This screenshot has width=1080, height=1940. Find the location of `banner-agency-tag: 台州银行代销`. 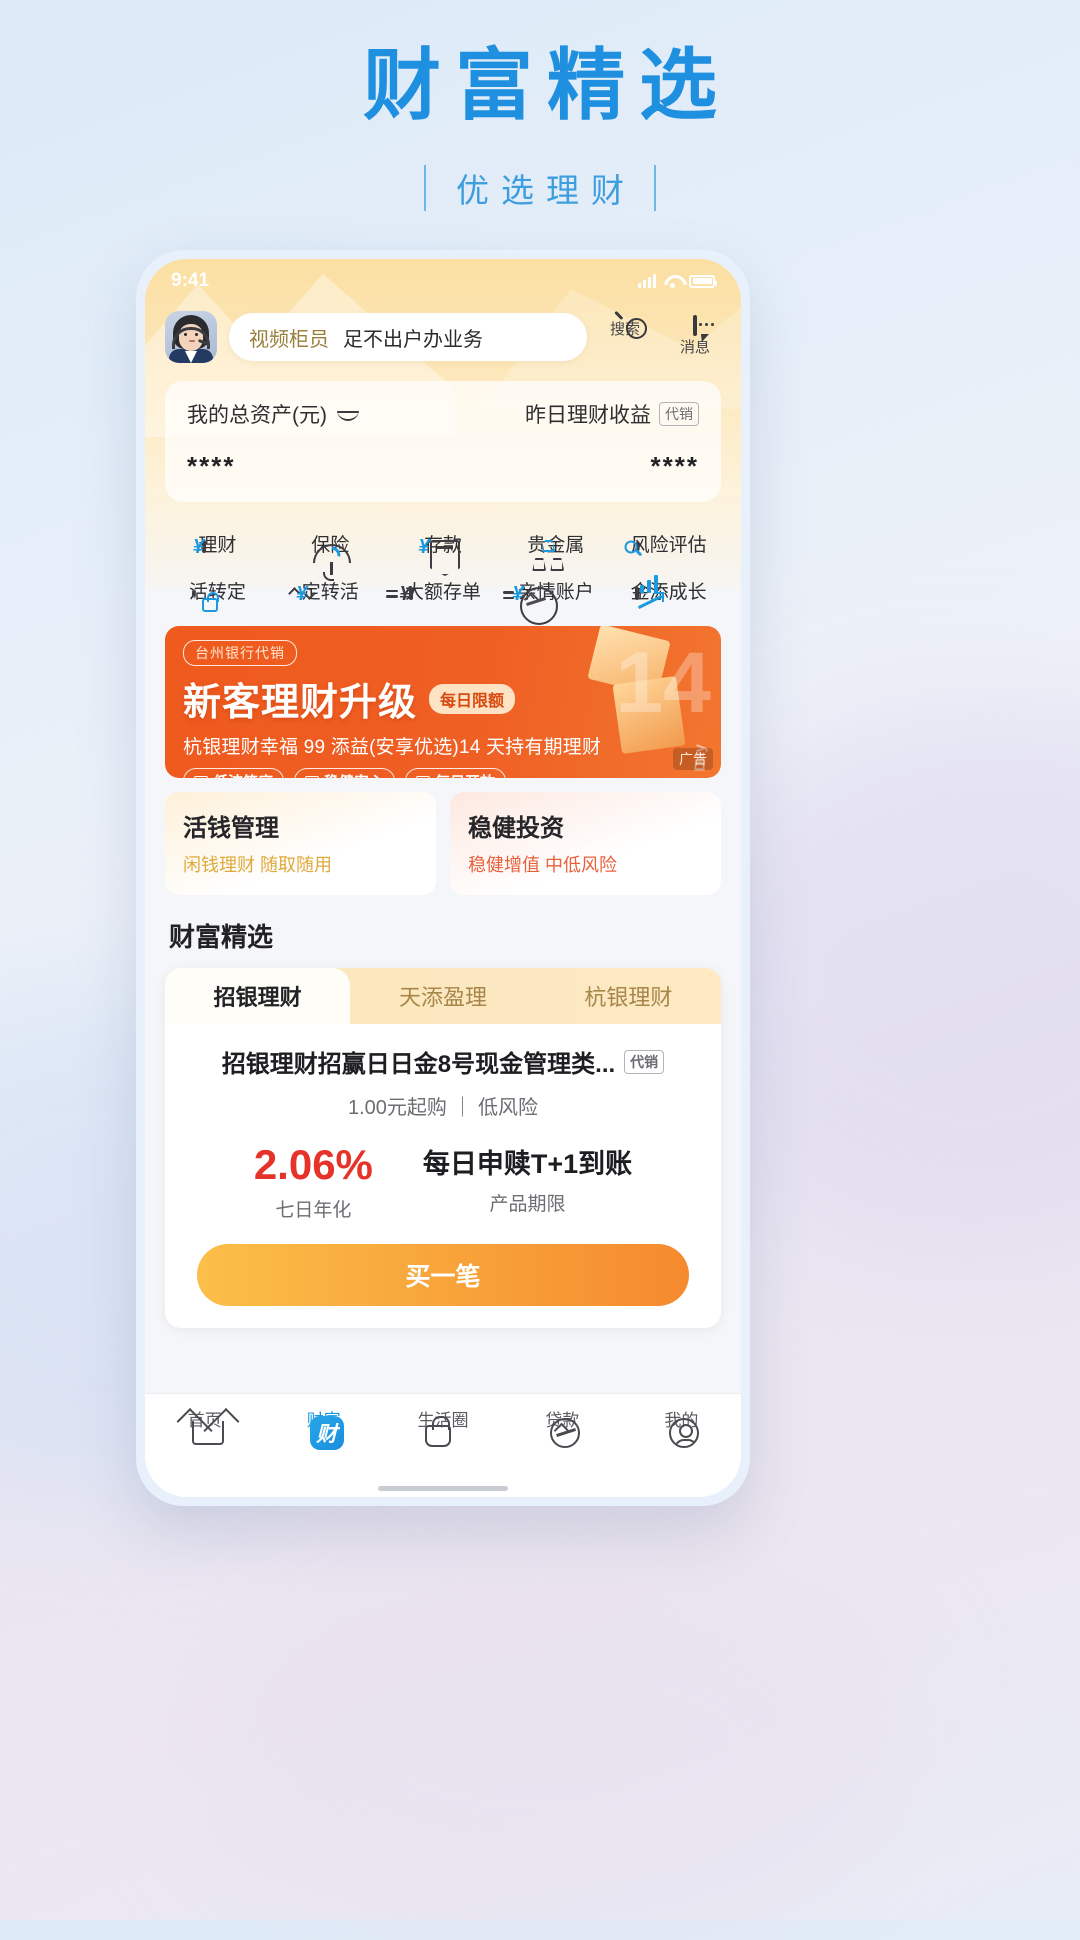

banner-agency-tag: 台州银行代销 is located at coordinates (240, 653).